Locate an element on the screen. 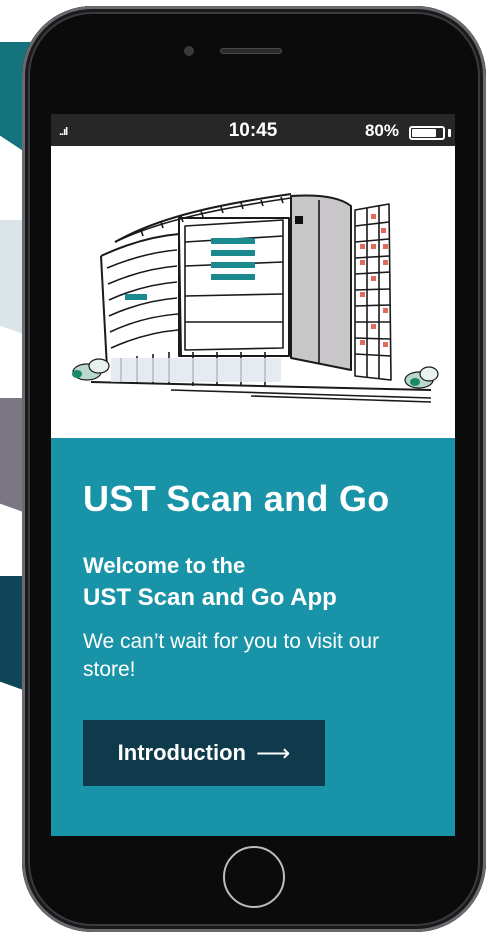 The width and height of the screenshot is (490, 935). app-title: UST Scan and Go is located at coordinates (236, 498).